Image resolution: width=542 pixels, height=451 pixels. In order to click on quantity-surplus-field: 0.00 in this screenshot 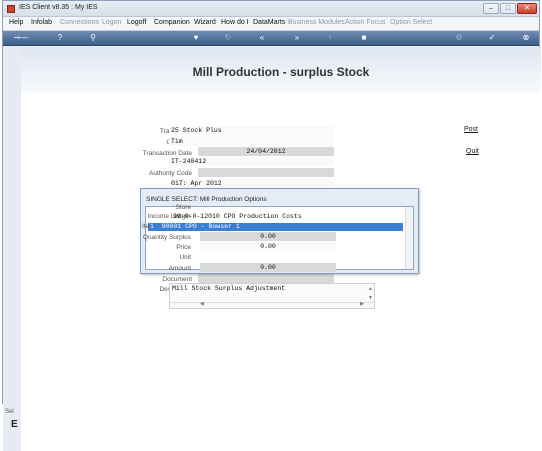, I will do `click(268, 236)`.